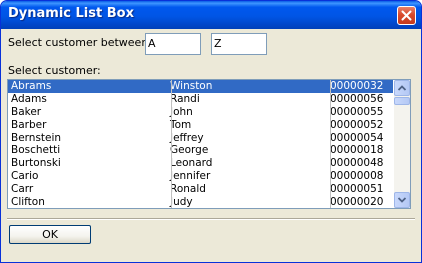  What do you see at coordinates (200, 125) in the screenshot?
I see `list-item: Barber Tom 00000052` at bounding box center [200, 125].